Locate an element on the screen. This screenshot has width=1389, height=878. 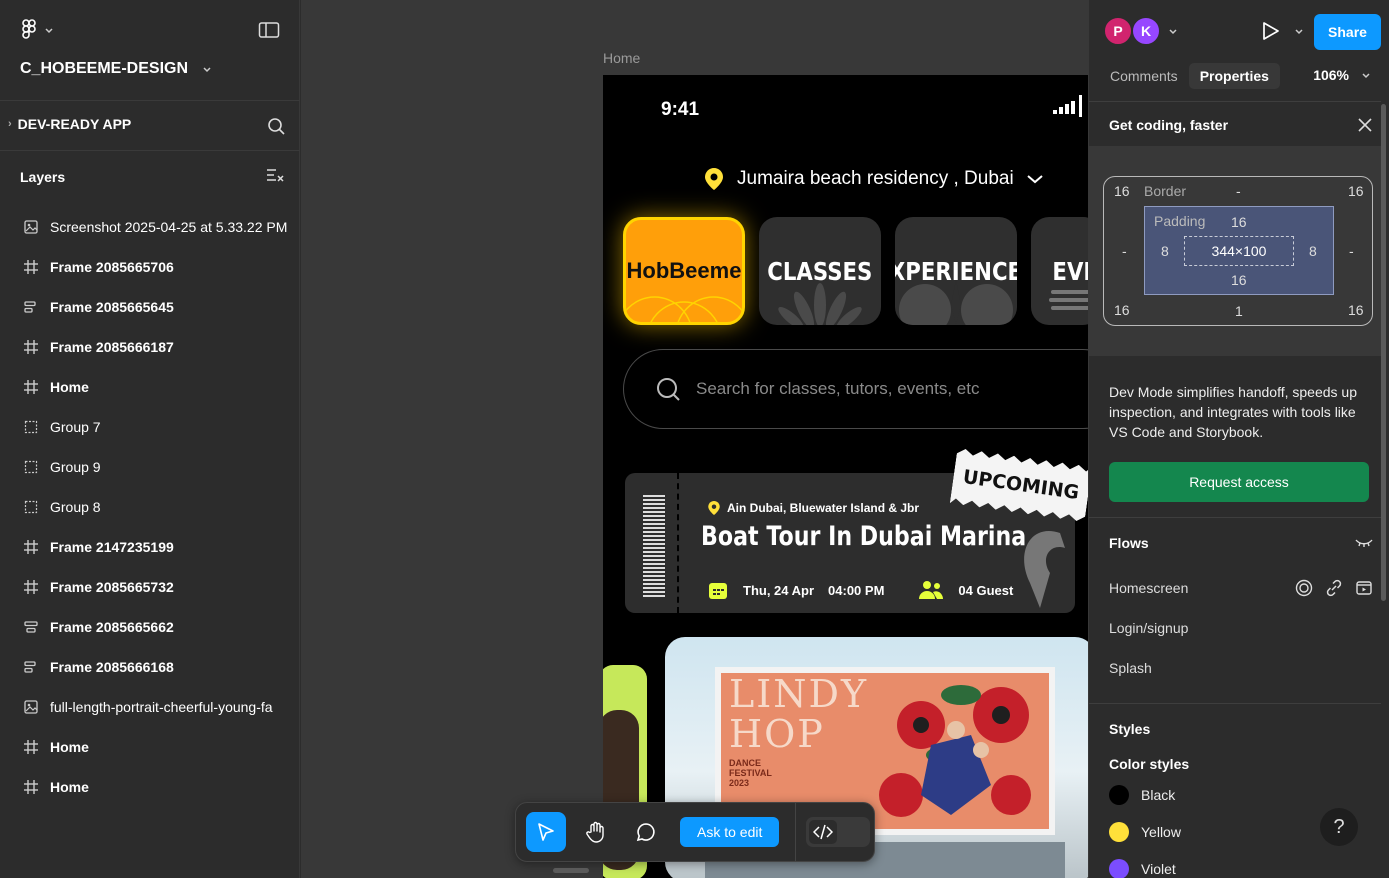
search-icon is located at coordinates (668, 389).